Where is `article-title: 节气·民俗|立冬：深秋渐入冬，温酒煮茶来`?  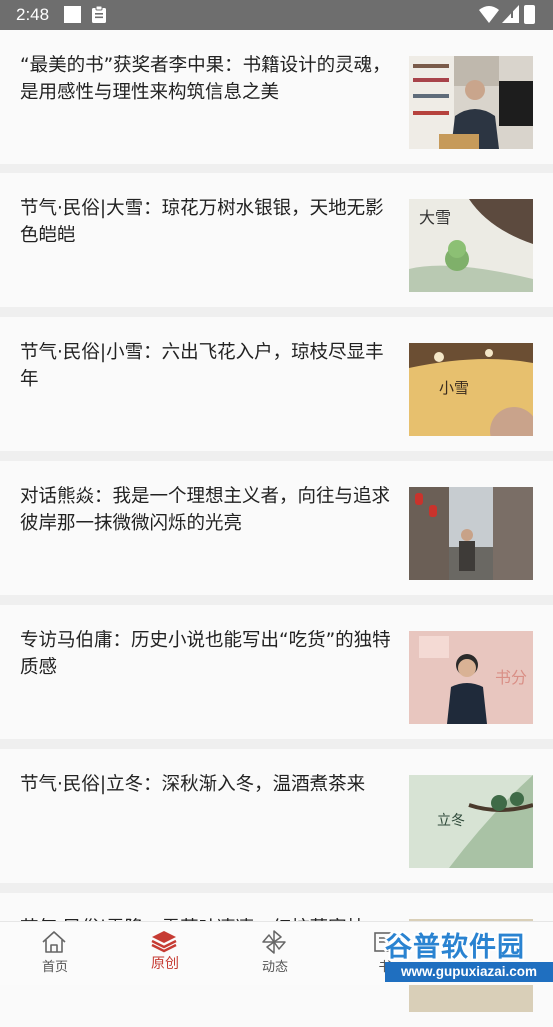 article-title: 节气·民俗|立冬：深秋渐入冬，温酒煮茶来 is located at coordinates (193, 784).